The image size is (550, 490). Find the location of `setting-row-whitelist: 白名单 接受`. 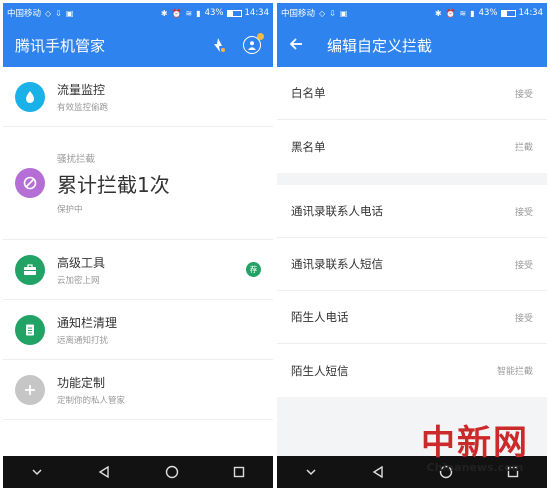

setting-row-whitelist: 白名单 接受 is located at coordinates (412, 93).